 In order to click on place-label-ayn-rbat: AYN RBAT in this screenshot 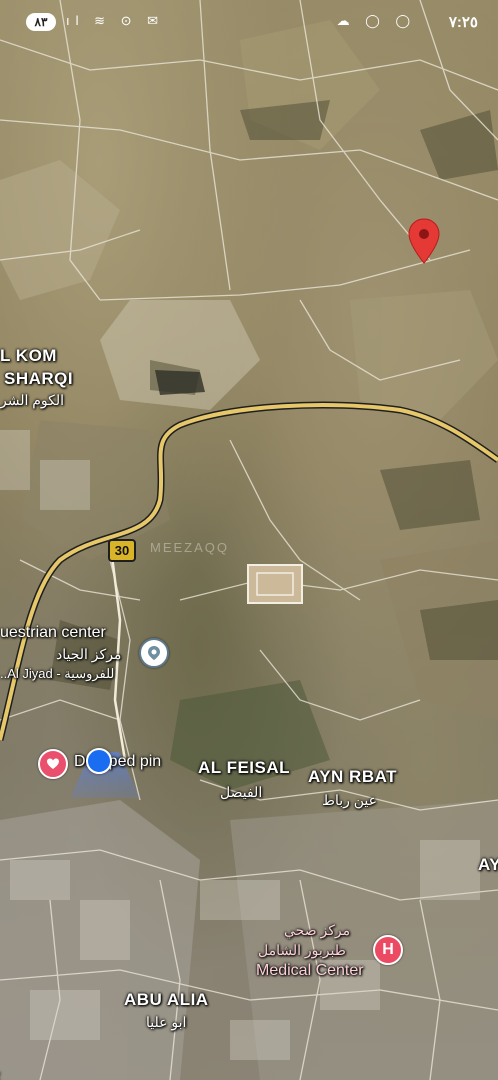, I will do `click(352, 777)`.